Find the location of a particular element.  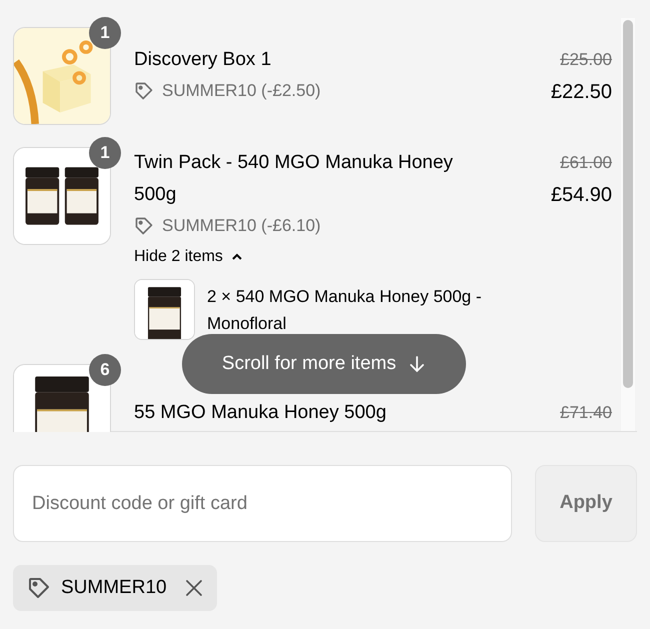

discount-label: SUMMER10 (-£6.10) is located at coordinates (241, 226).